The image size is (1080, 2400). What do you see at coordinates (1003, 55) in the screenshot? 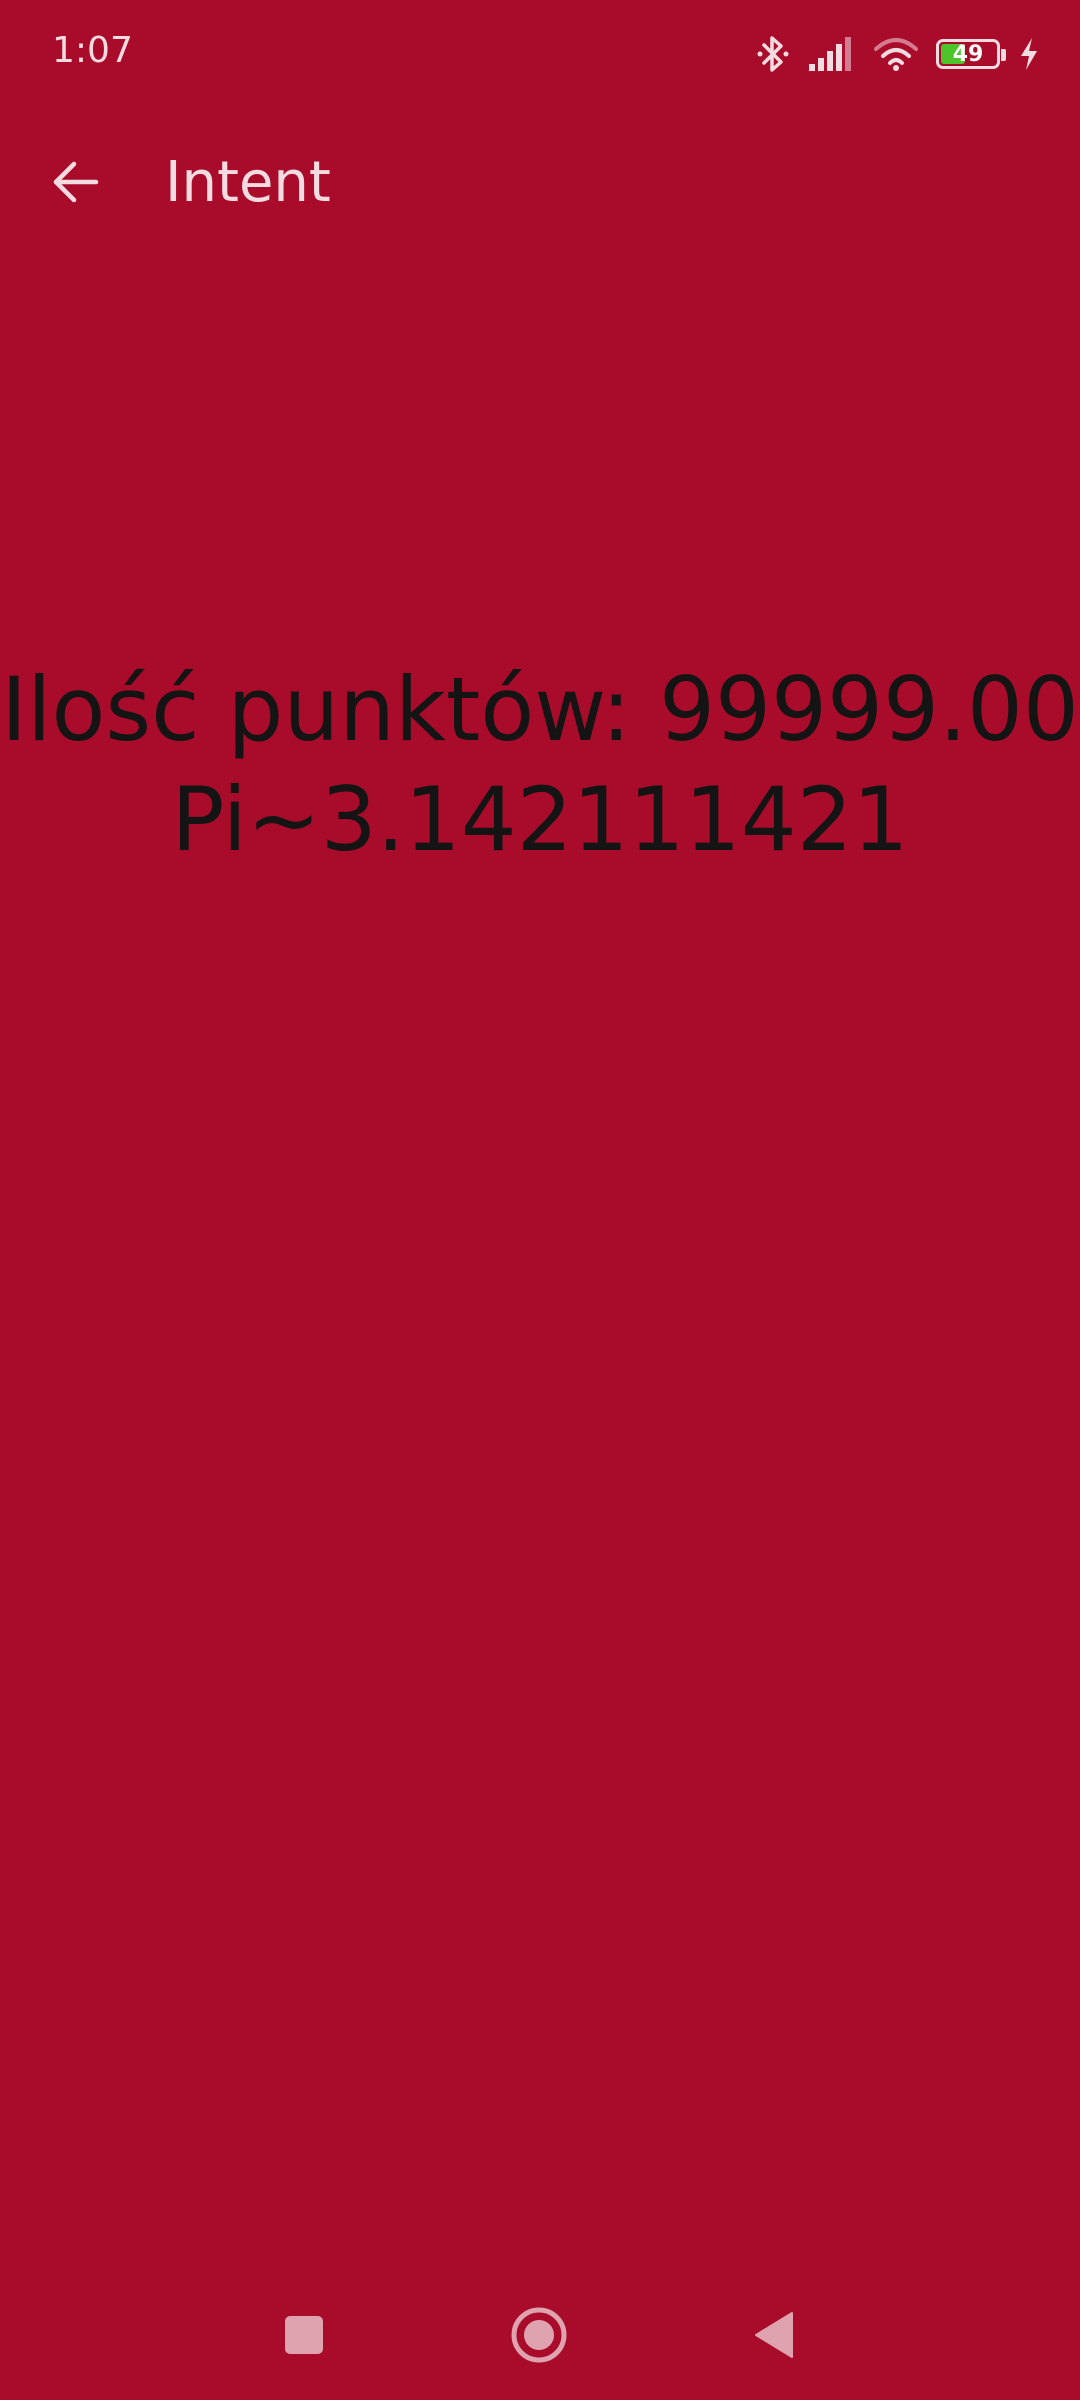
I see `battery-tip` at bounding box center [1003, 55].